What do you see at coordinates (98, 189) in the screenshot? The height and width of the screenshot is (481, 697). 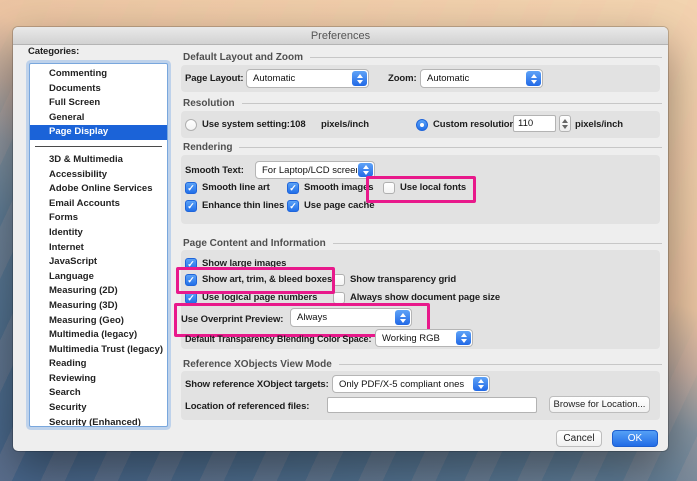 I see `sidebar-item-adobe-online-services: Adobe Online Services` at bounding box center [98, 189].